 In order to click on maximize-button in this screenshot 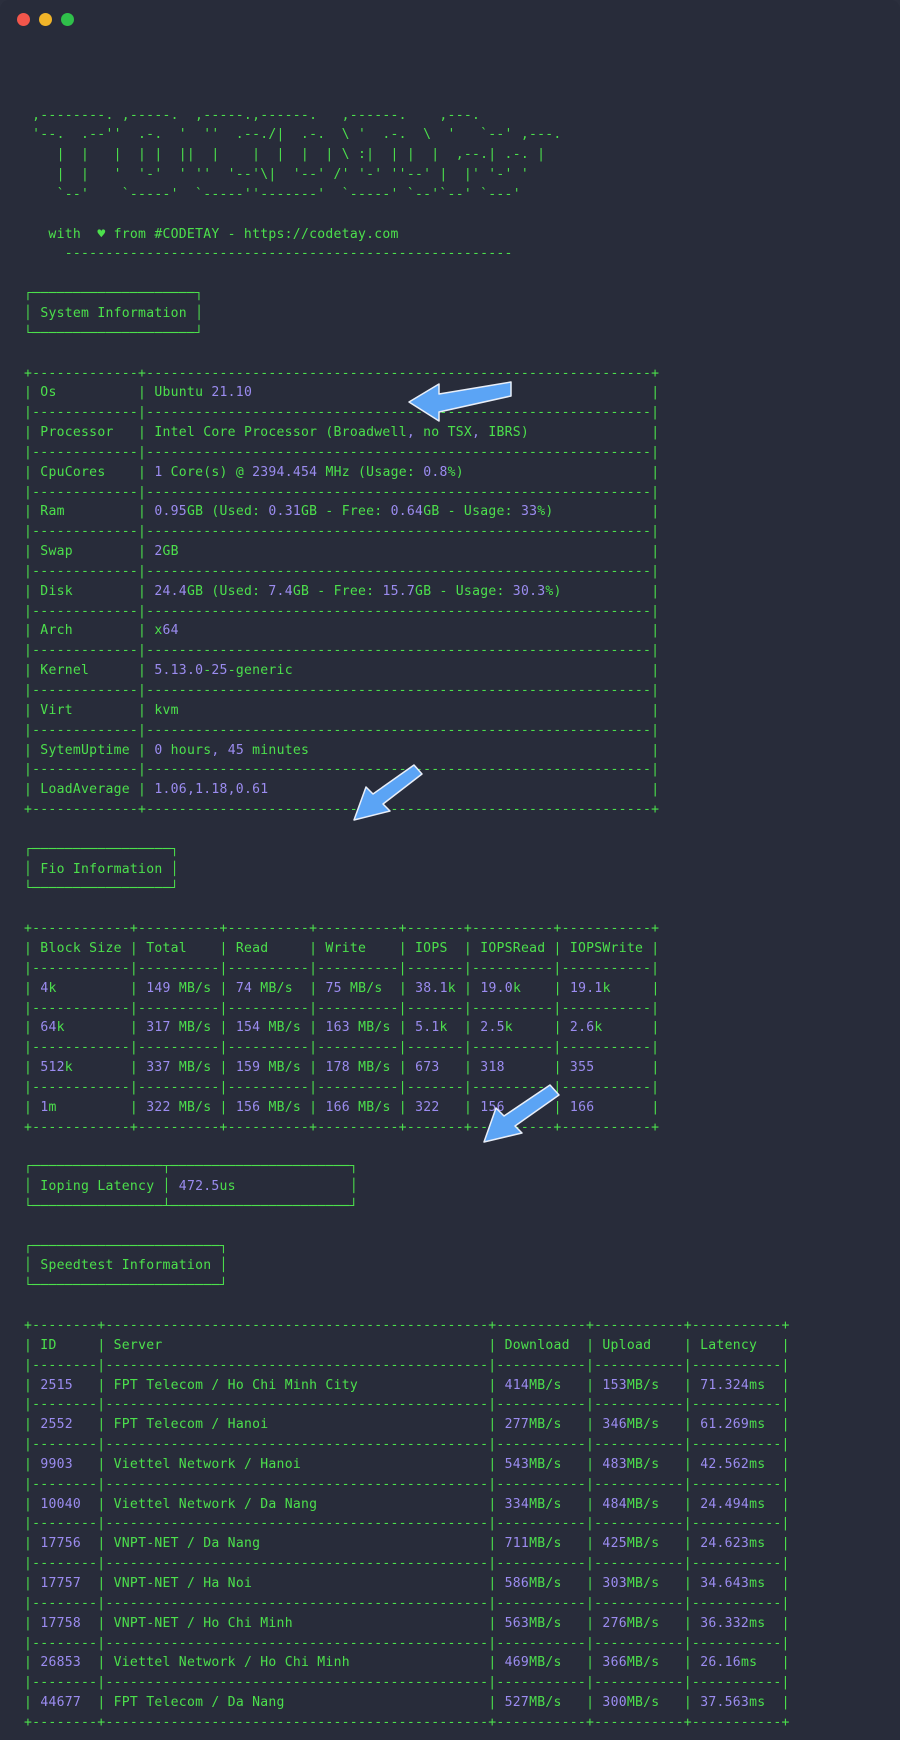, I will do `click(67, 19)`.